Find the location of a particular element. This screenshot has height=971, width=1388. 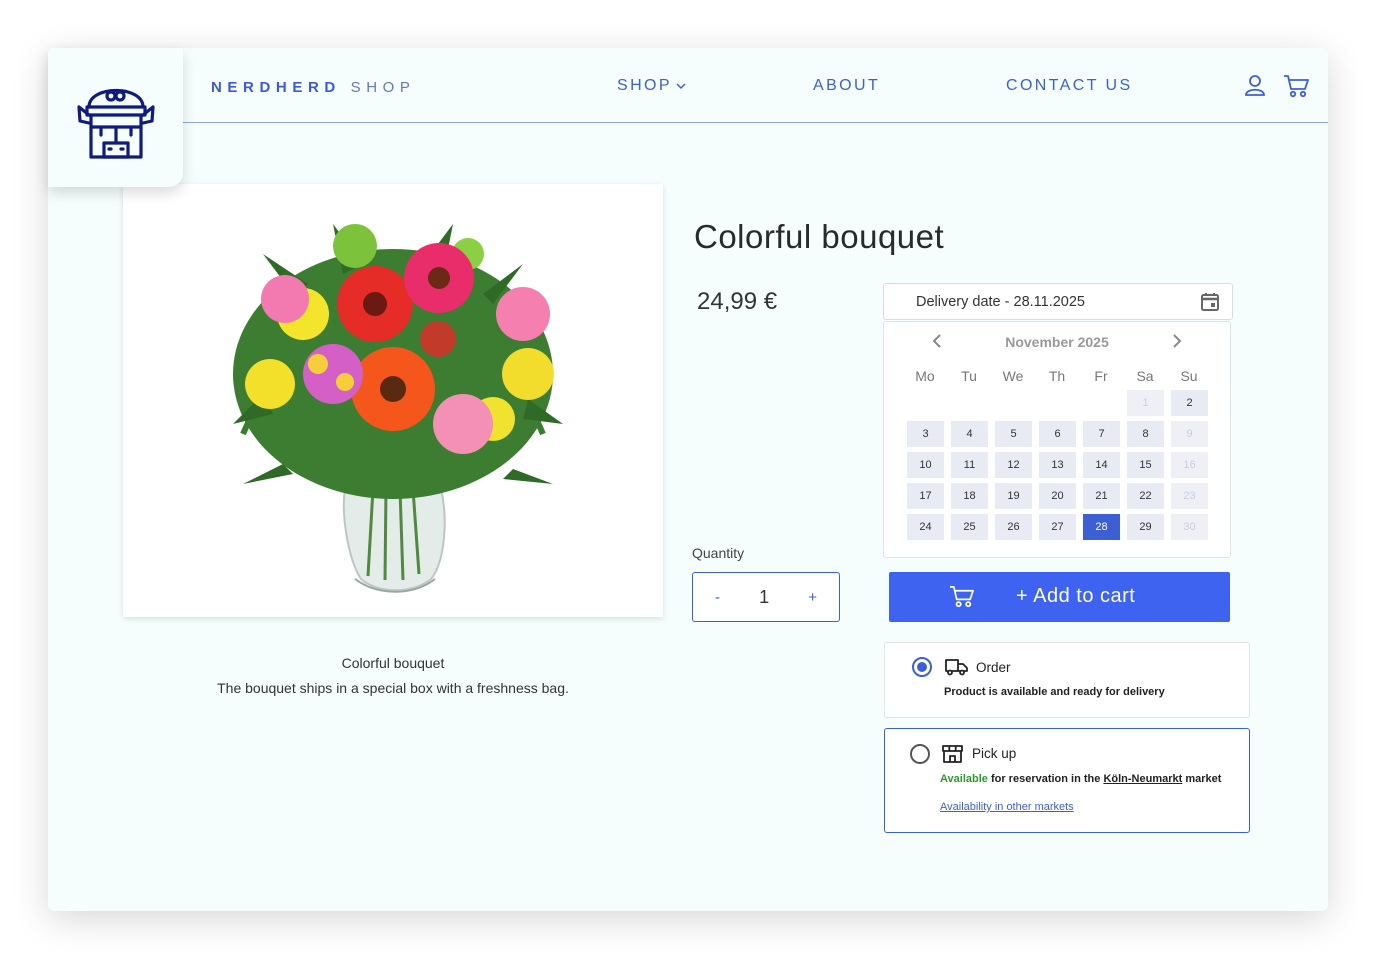

weekday-label: Mo is located at coordinates (925, 376).